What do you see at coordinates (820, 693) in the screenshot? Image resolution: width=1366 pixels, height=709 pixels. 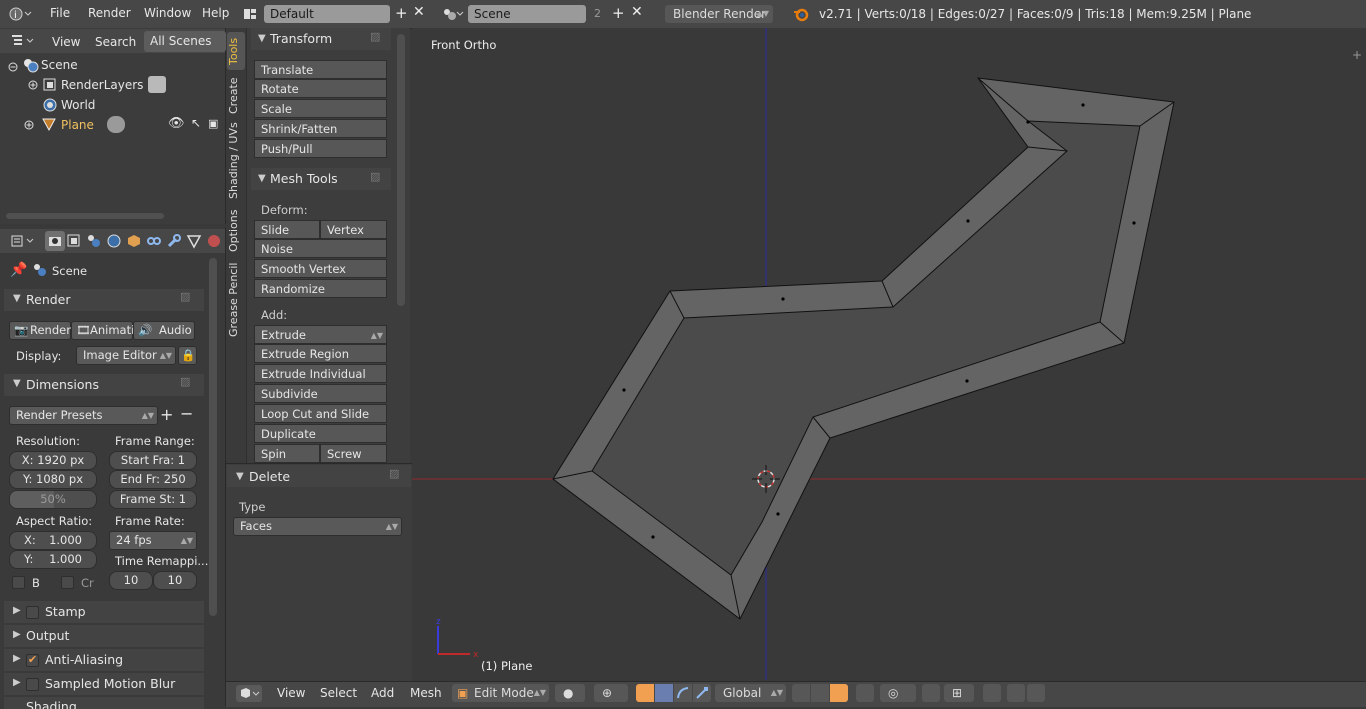 I see `edge-select-mode-icon` at bounding box center [820, 693].